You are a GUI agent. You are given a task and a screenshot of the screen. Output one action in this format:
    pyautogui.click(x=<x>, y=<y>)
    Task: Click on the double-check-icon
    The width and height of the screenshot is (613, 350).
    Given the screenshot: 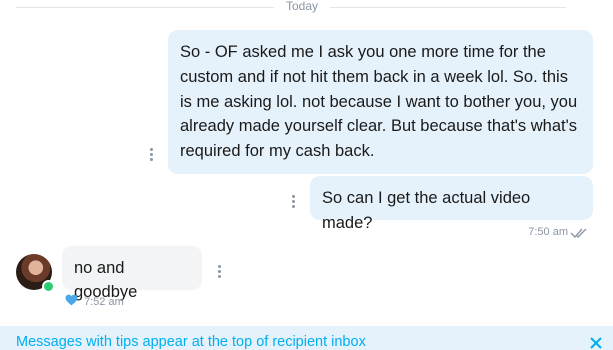 What is the action you would take?
    pyautogui.click(x=578, y=233)
    